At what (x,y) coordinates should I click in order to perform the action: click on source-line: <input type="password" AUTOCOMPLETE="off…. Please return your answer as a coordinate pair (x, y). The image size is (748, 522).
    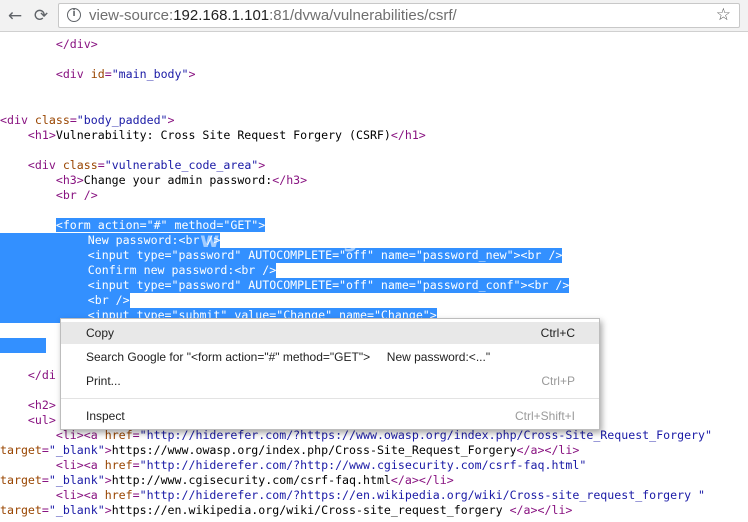
    Looking at the image, I should click on (285, 285).